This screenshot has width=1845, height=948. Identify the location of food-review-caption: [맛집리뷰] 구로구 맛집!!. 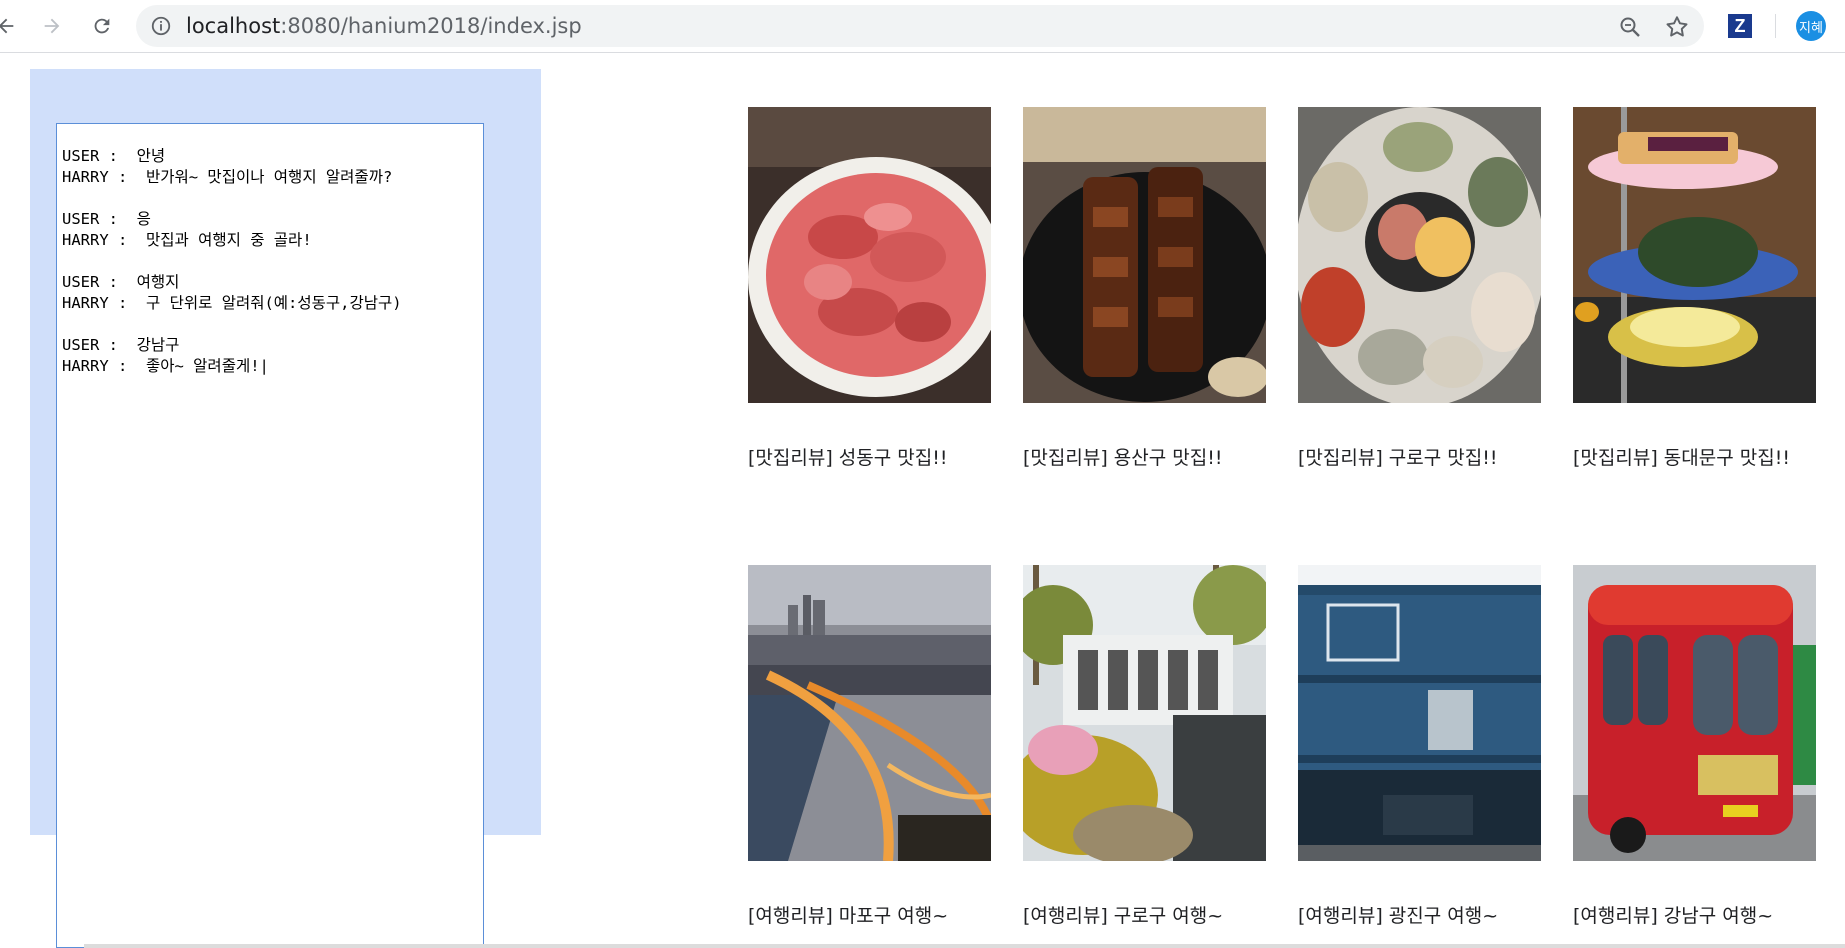
(1448, 456).